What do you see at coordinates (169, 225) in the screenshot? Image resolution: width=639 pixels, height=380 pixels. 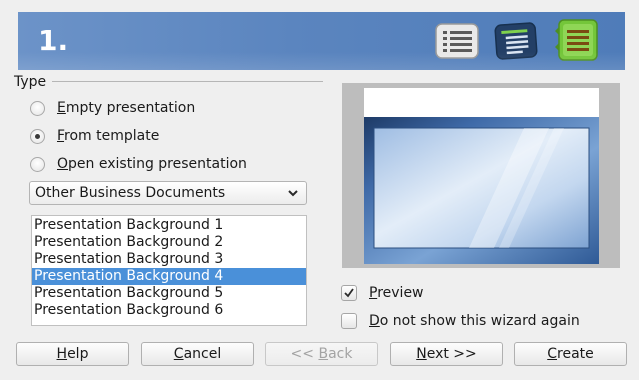 I see `list-item: Presentation Background 1` at bounding box center [169, 225].